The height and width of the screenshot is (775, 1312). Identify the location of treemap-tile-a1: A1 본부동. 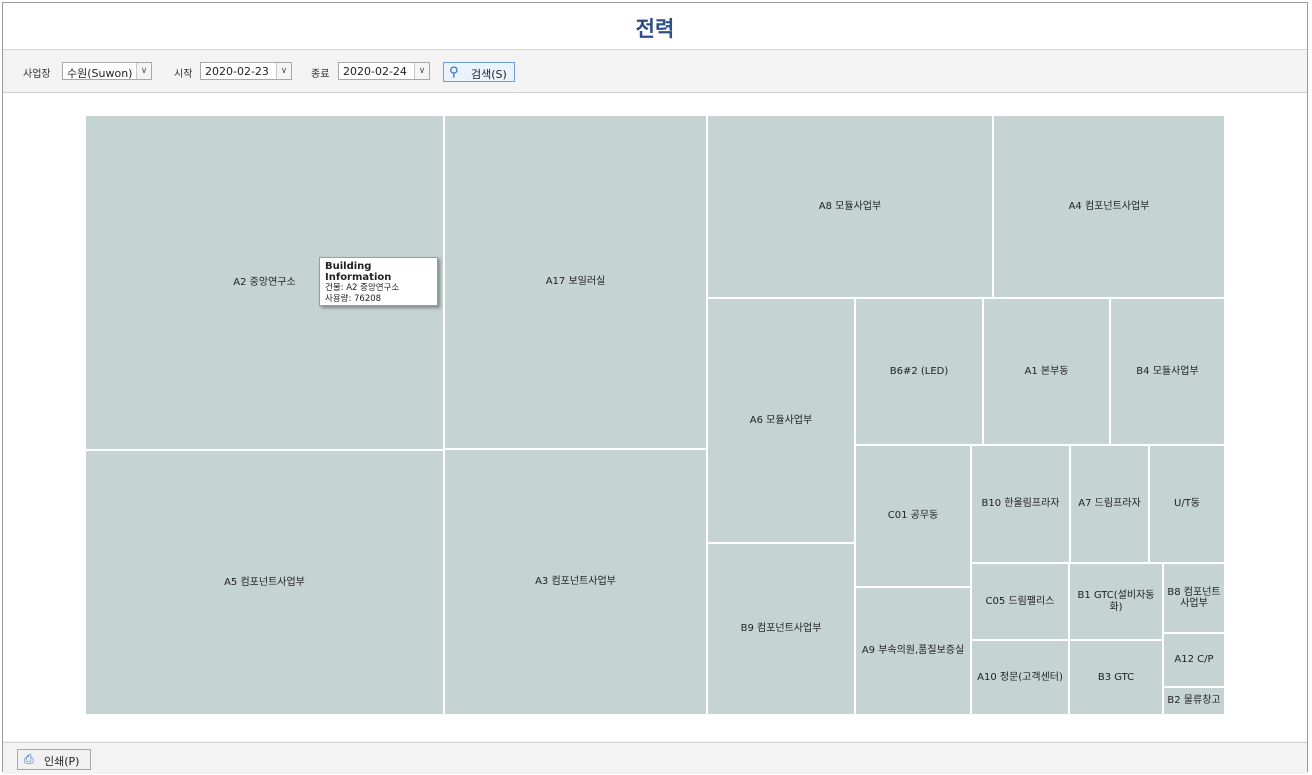
(1047, 372).